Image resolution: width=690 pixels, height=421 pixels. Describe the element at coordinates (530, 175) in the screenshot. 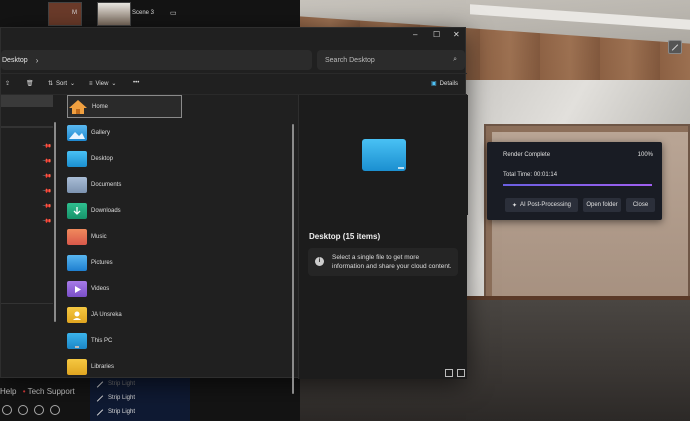

I see `render-time: Total Time: 00:01:14` at that location.